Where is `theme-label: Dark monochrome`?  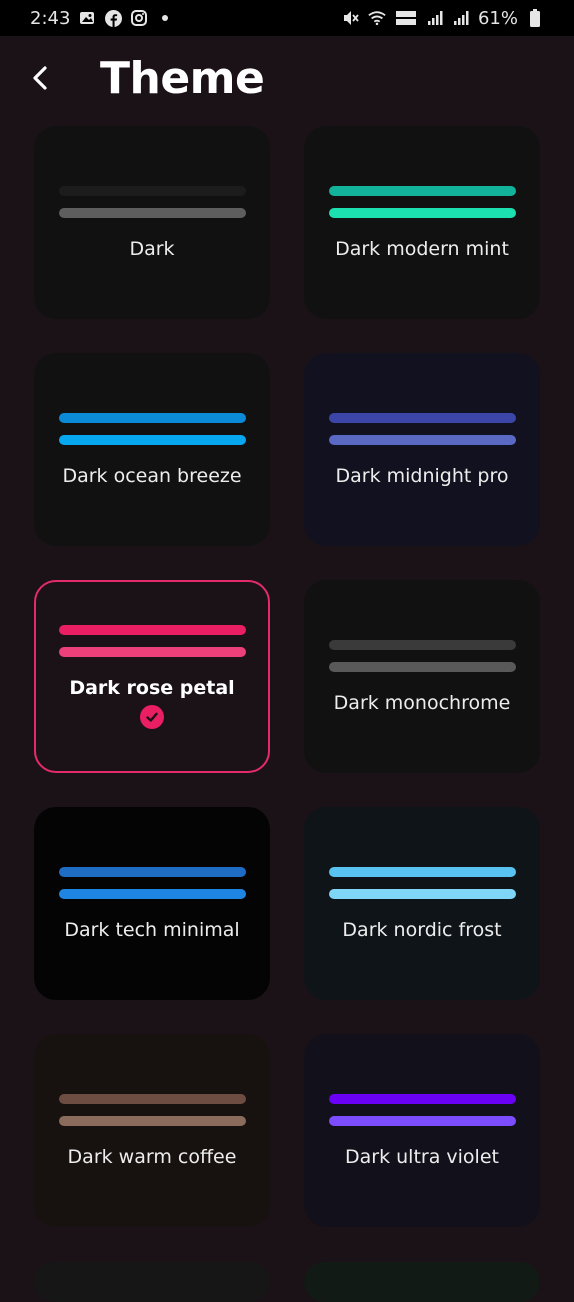 theme-label: Dark monochrome is located at coordinates (422, 702).